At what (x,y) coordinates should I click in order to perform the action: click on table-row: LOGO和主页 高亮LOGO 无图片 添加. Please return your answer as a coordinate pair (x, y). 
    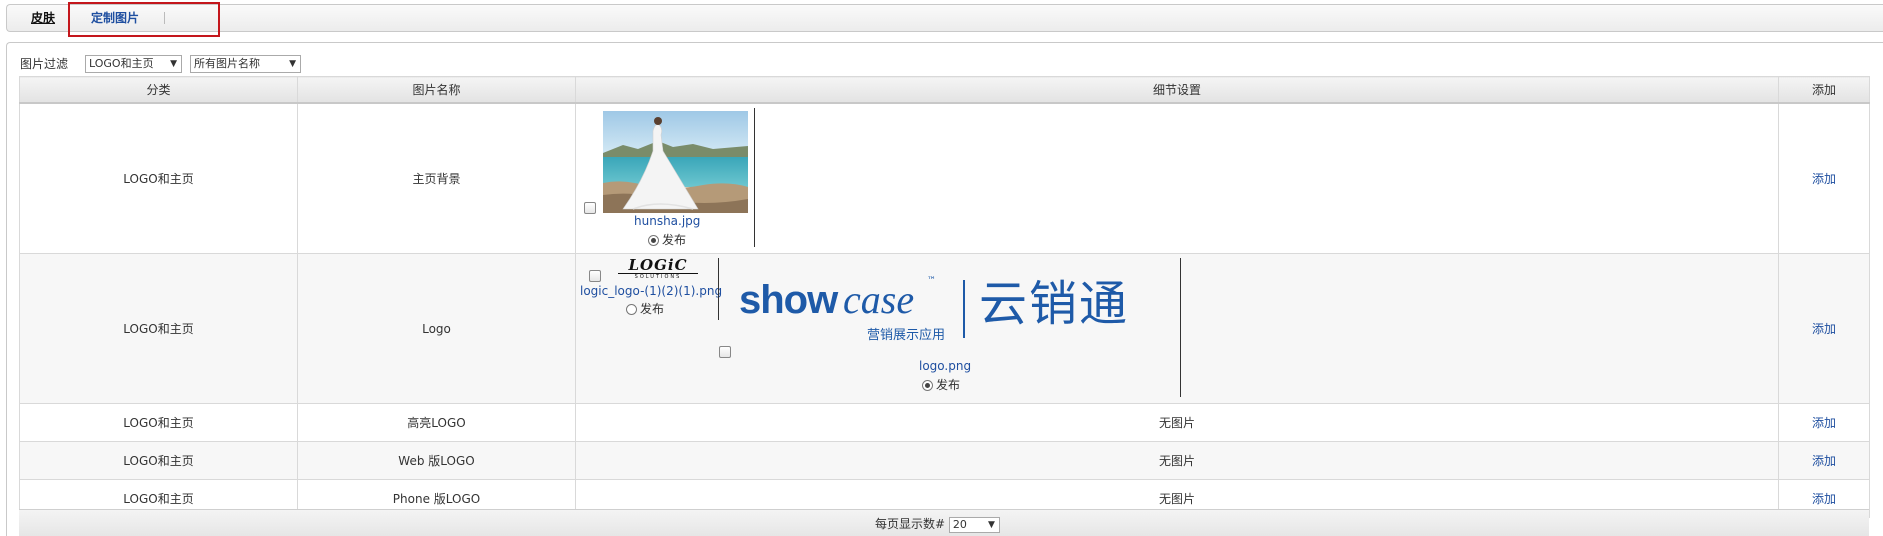
    Looking at the image, I should click on (944, 422).